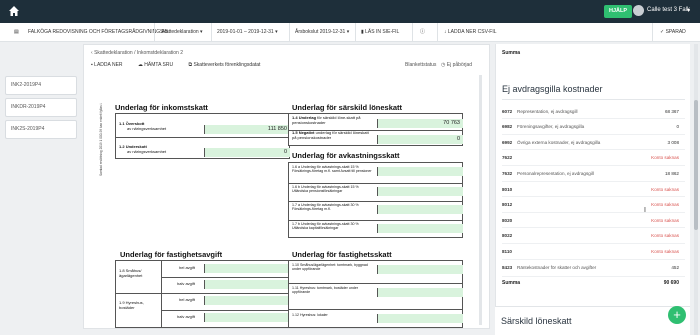 This screenshot has height=335, width=700. I want to click on field-1-9-label: 1.9 Hyreshus, bostäder, so click(131, 305).